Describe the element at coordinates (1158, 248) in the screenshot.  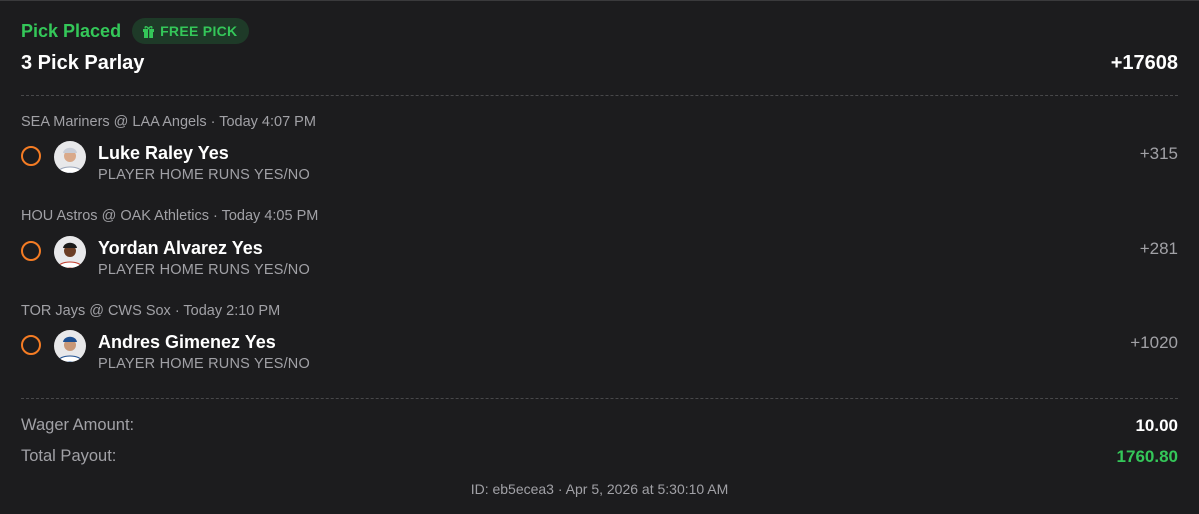
I see `pick-odds: +281` at that location.